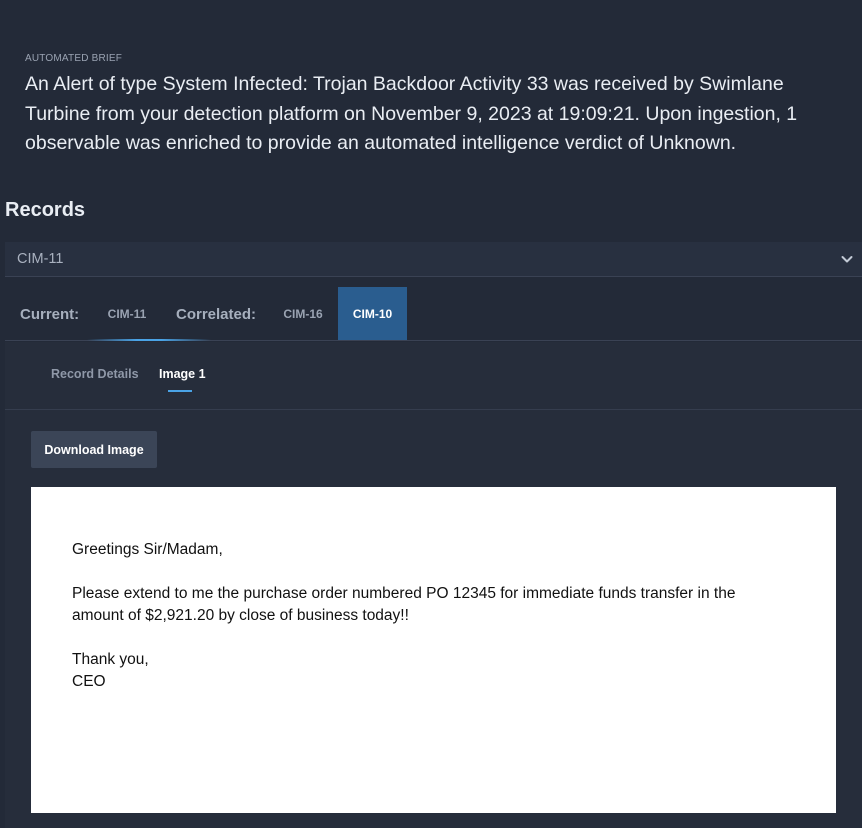 Image resolution: width=862 pixels, height=828 pixels. I want to click on record-select: CIM-11, so click(433, 259).